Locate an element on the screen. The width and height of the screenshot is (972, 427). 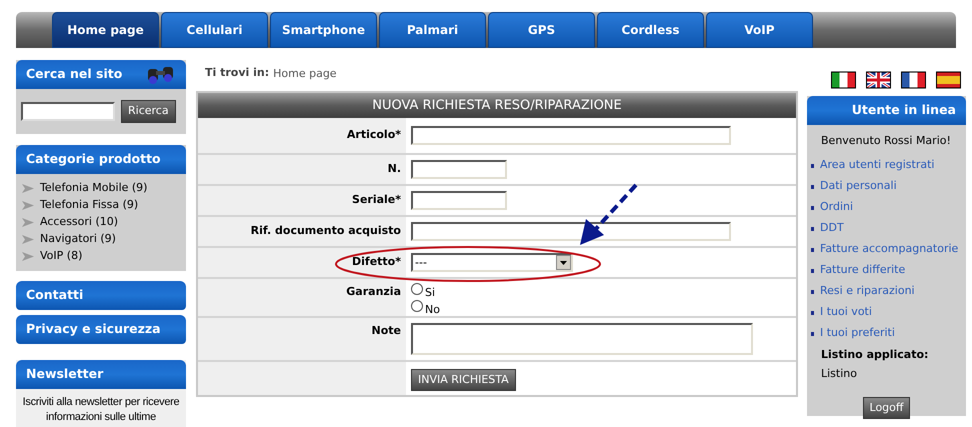
panel-title: Utente in linea is located at coordinates (904, 110).